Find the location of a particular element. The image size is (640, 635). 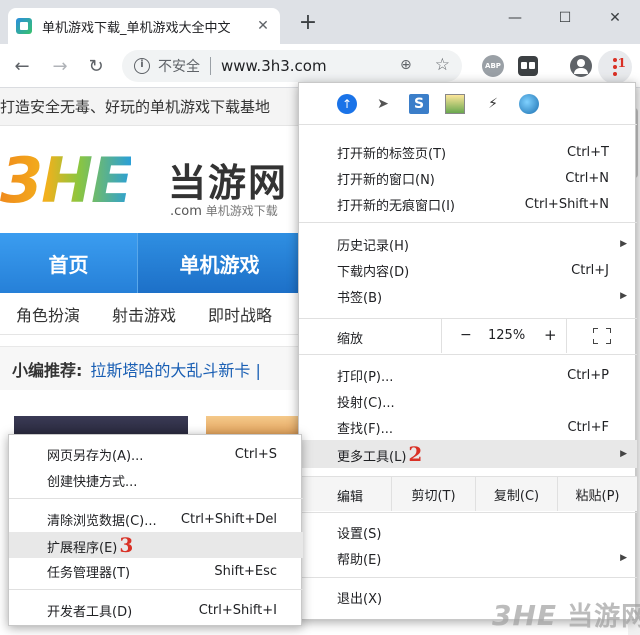

menu-more-tools: 更多工具(L) 2 ▶ is located at coordinates (468, 454).